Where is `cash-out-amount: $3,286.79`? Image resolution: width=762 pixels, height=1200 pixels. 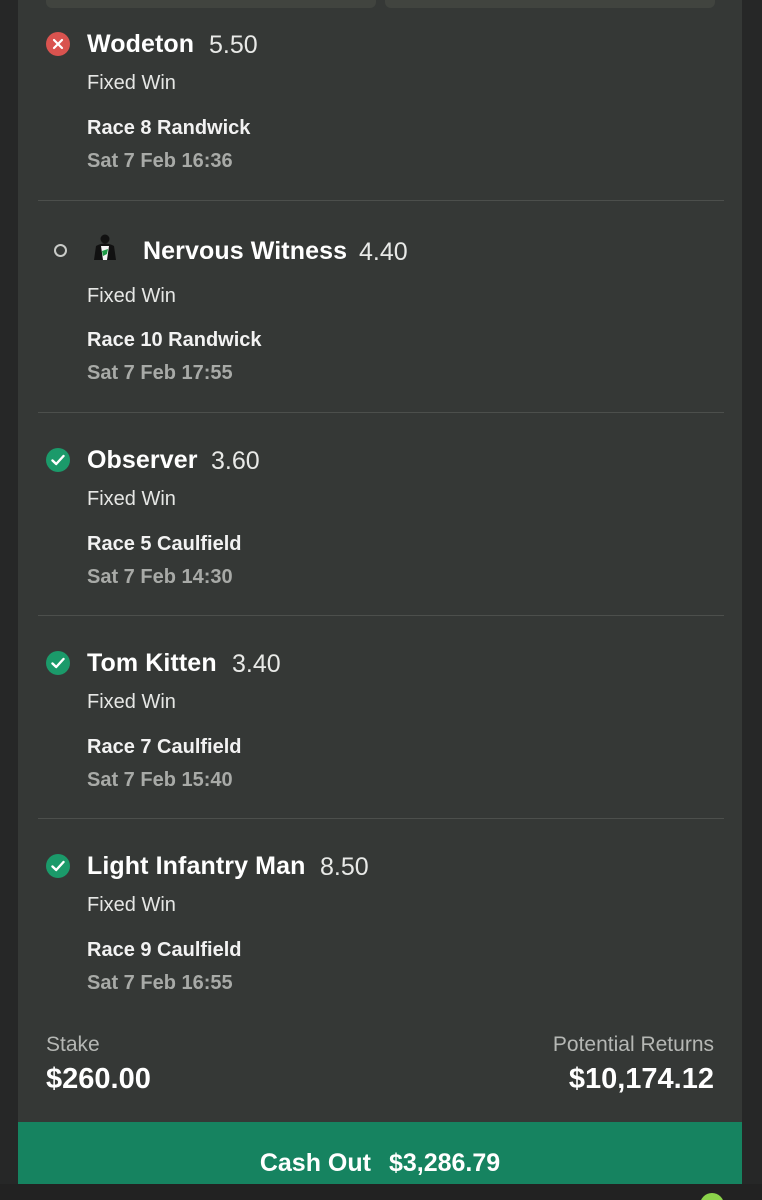 cash-out-amount: $3,286.79 is located at coordinates (444, 1163).